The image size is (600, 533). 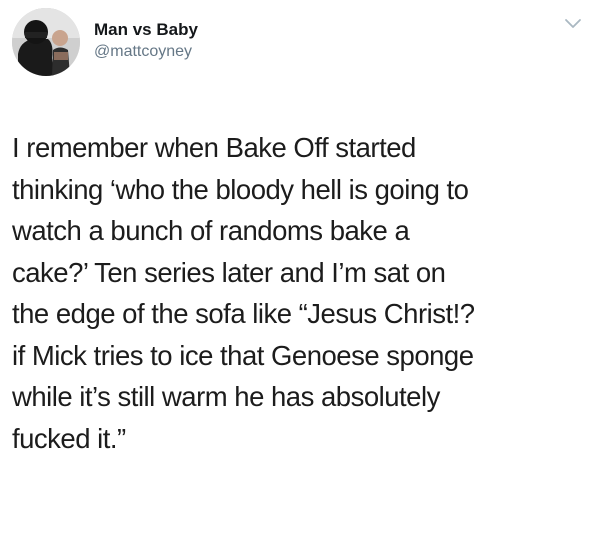 I want to click on user-avatar-icon, so click(x=46, y=42).